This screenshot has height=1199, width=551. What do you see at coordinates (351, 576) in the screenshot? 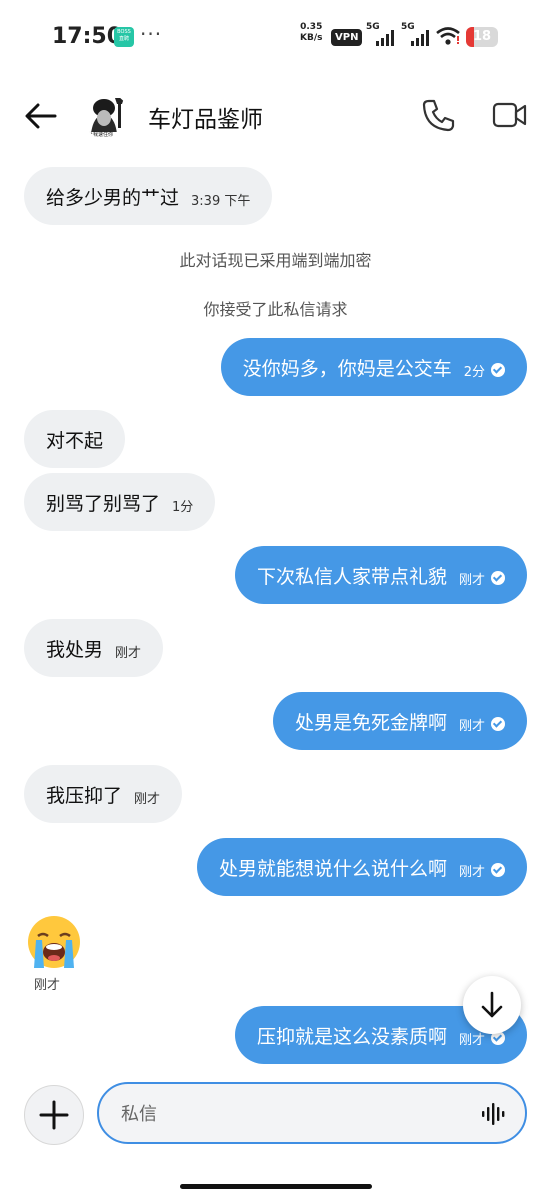
I see `message-text: 下次私信人家带点礼貌` at bounding box center [351, 576].